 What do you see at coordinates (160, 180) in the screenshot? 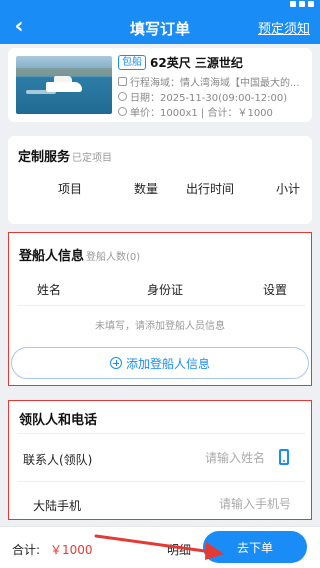
I see `custom-service-section: 定制服务 已定项目 项目 数量 出行时间 小计` at bounding box center [160, 180].